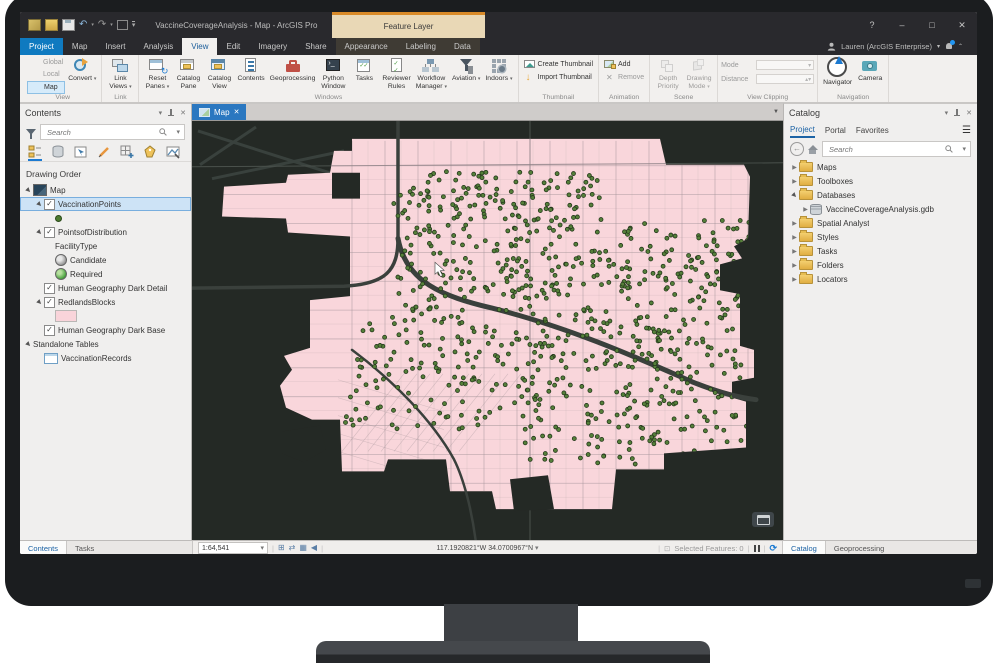 Image resolution: width=999 pixels, height=663 pixels. What do you see at coordinates (364, 70) in the screenshot?
I see `tasks-button: Tasks` at bounding box center [364, 70].